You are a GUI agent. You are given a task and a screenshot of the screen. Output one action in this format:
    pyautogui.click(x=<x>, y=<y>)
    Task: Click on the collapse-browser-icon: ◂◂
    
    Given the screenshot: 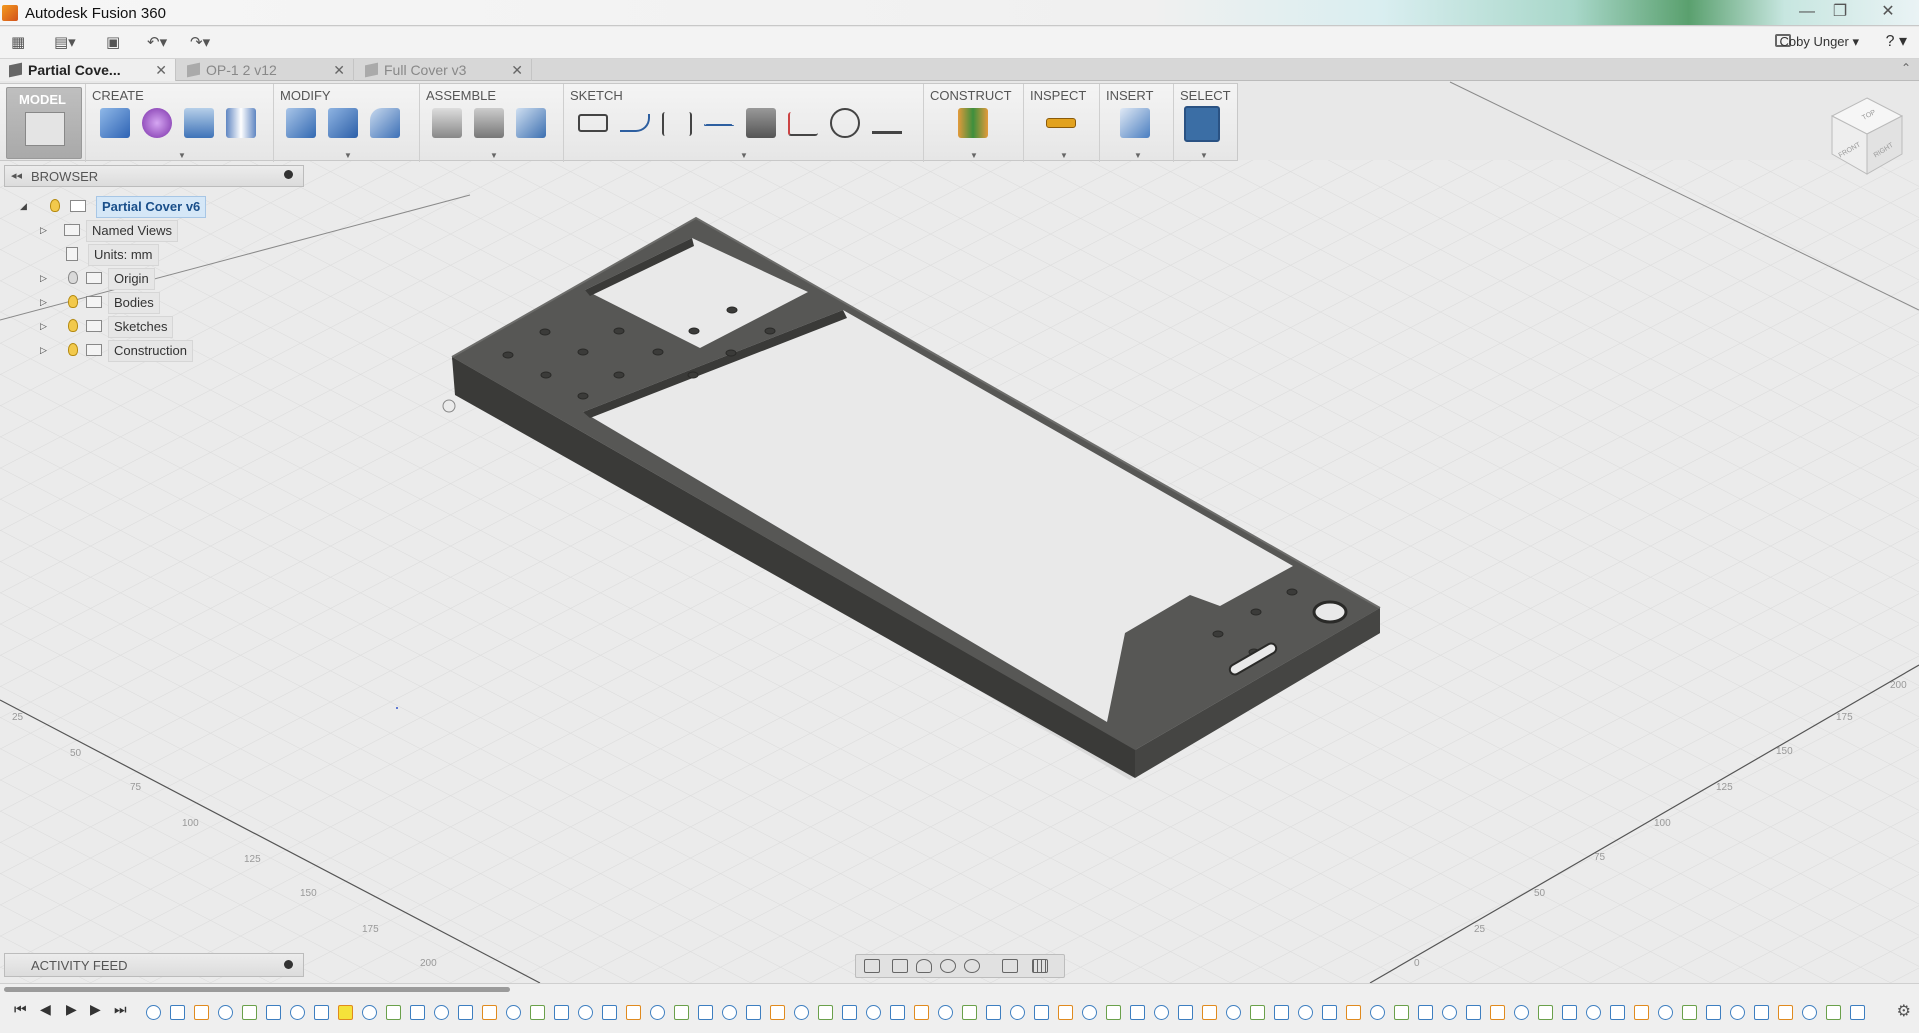 What is the action you would take?
    pyautogui.click(x=16, y=175)
    